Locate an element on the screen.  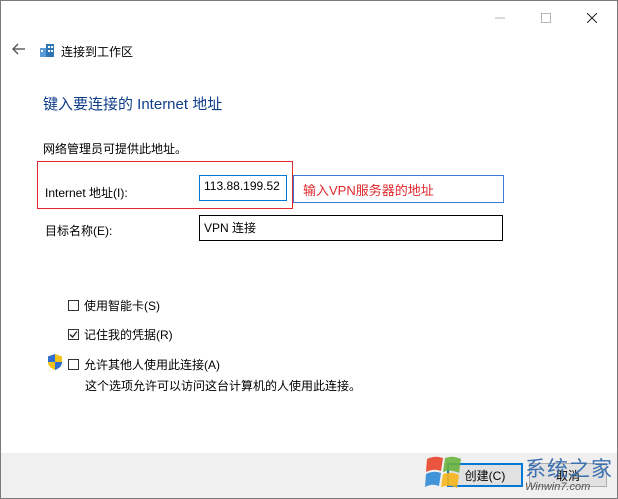
minimize-icon is located at coordinates (500, 18).